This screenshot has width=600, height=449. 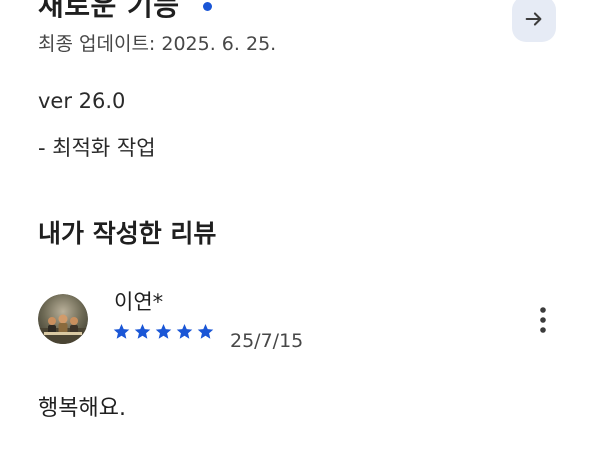 I want to click on more-vert-icon, so click(x=543, y=320).